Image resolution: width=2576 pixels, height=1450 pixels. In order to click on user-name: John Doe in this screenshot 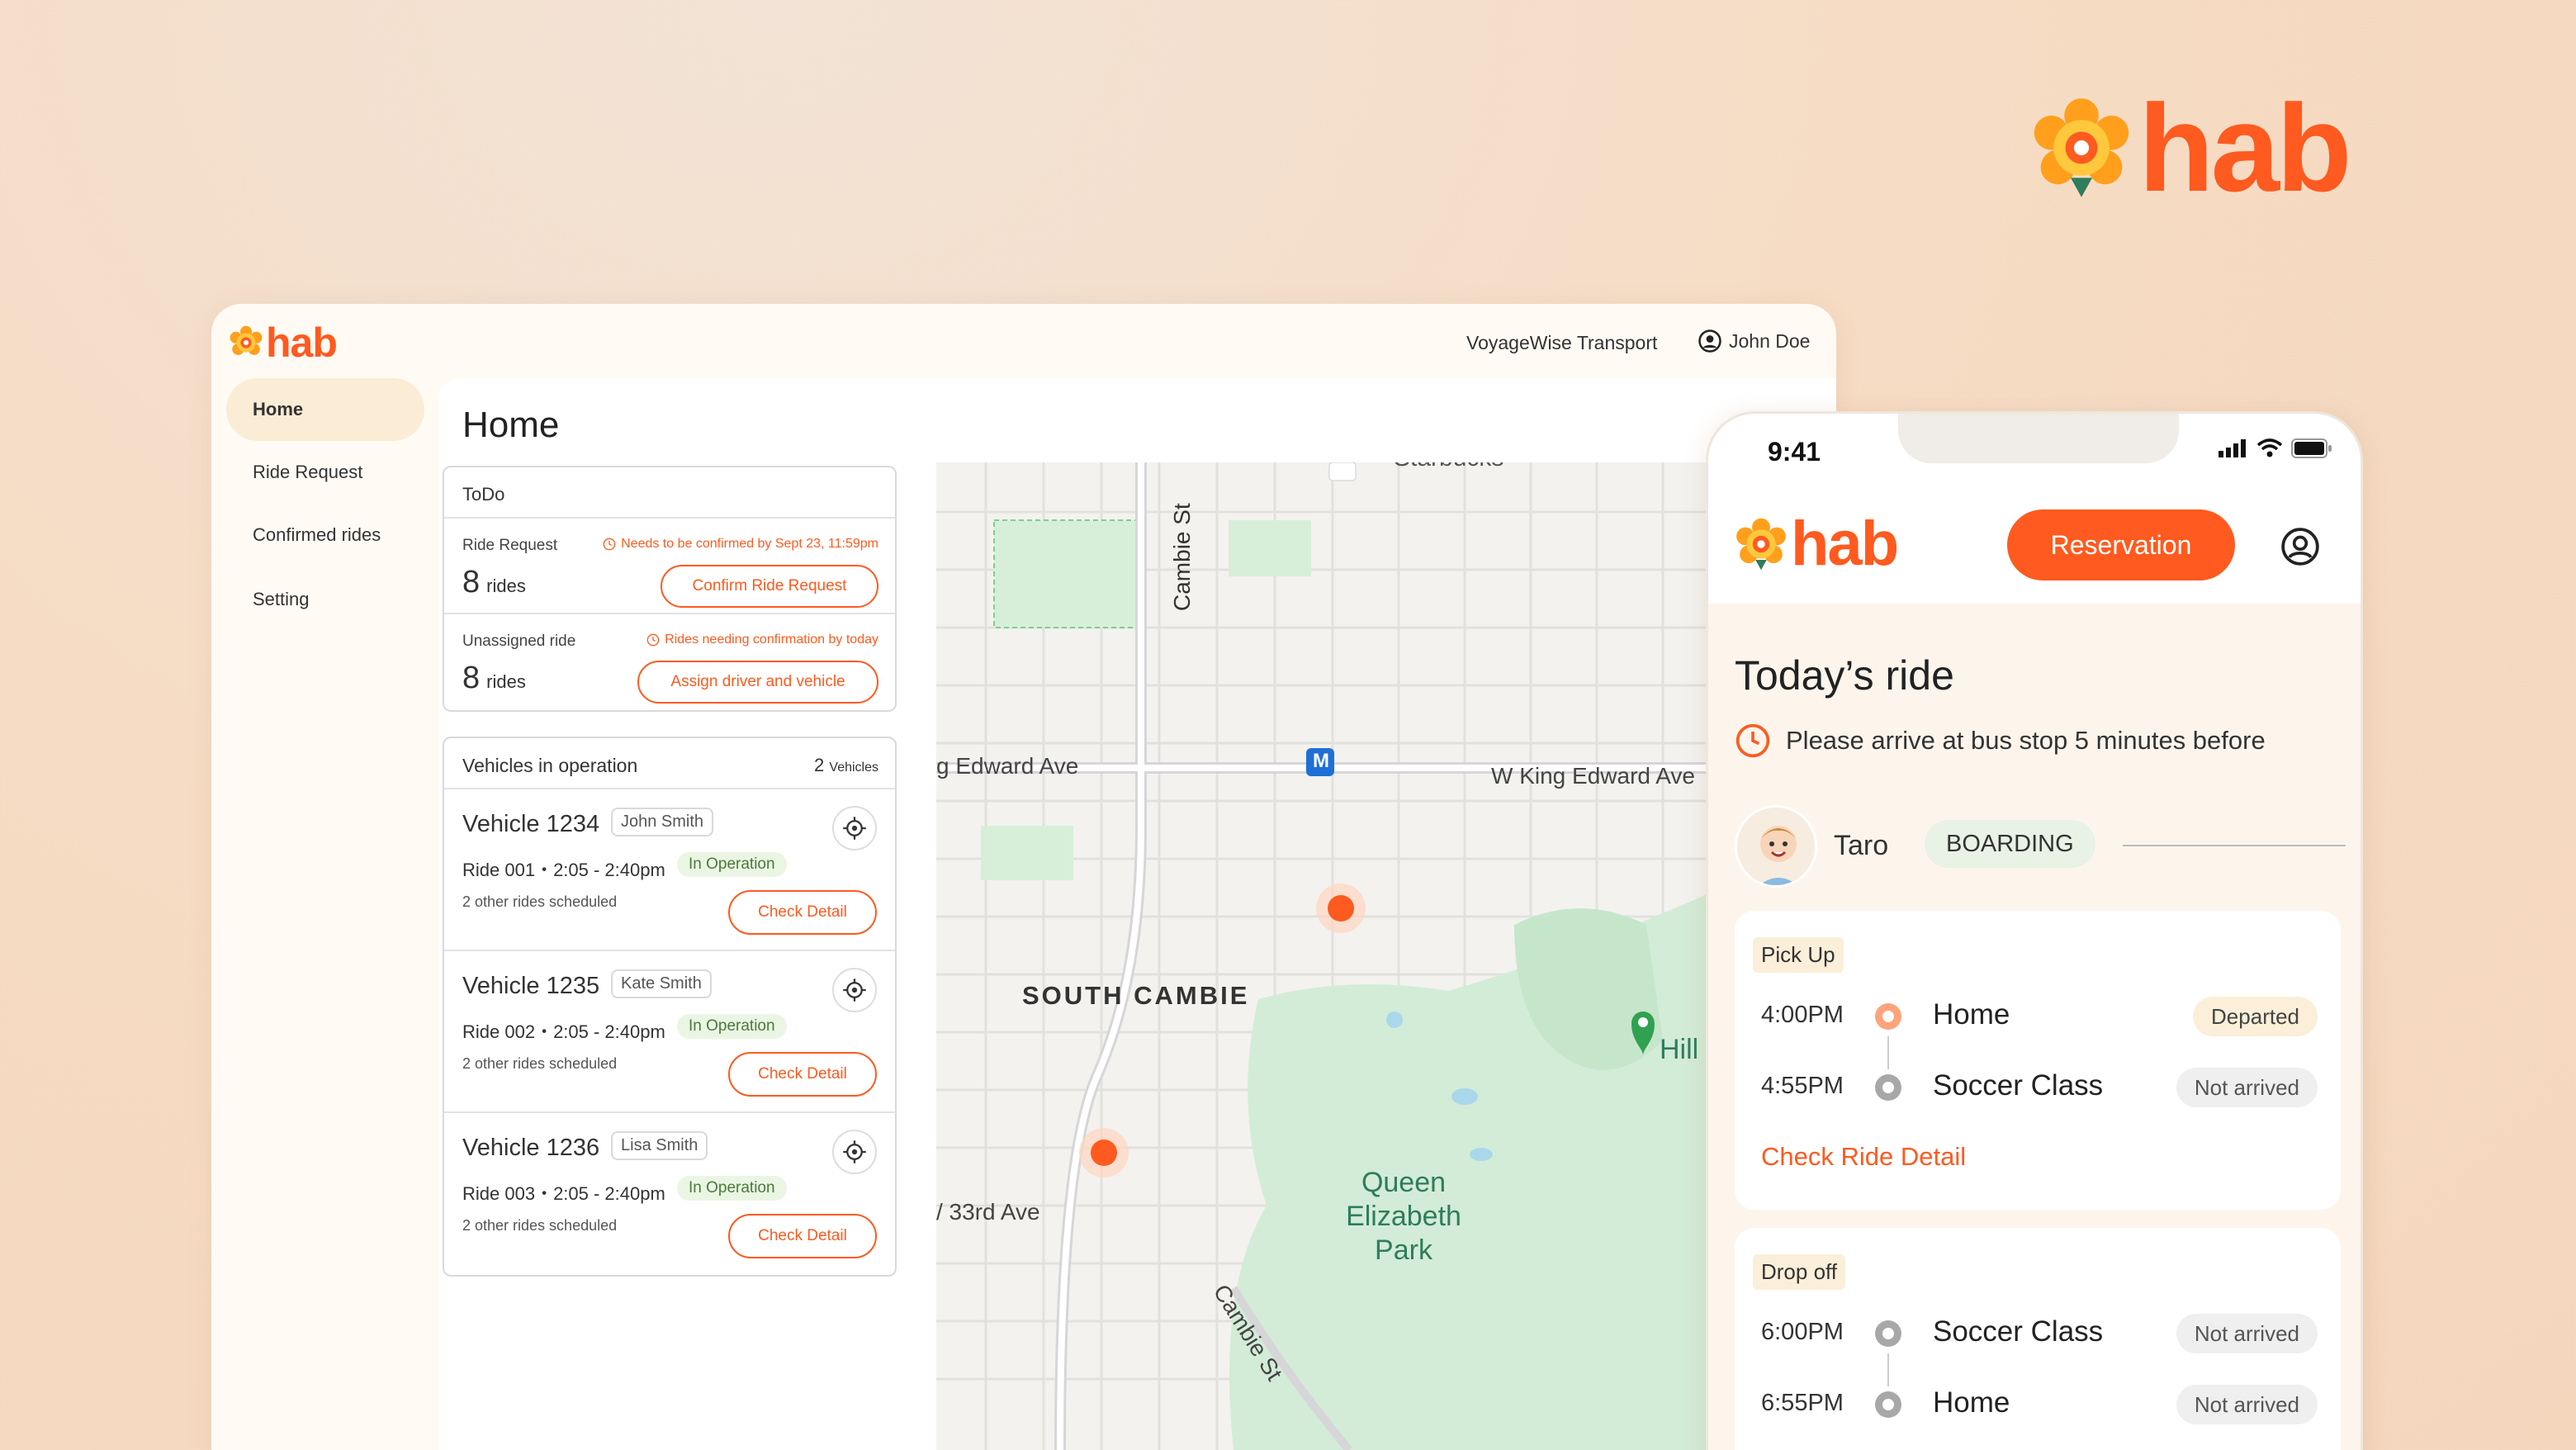, I will do `click(1770, 341)`.